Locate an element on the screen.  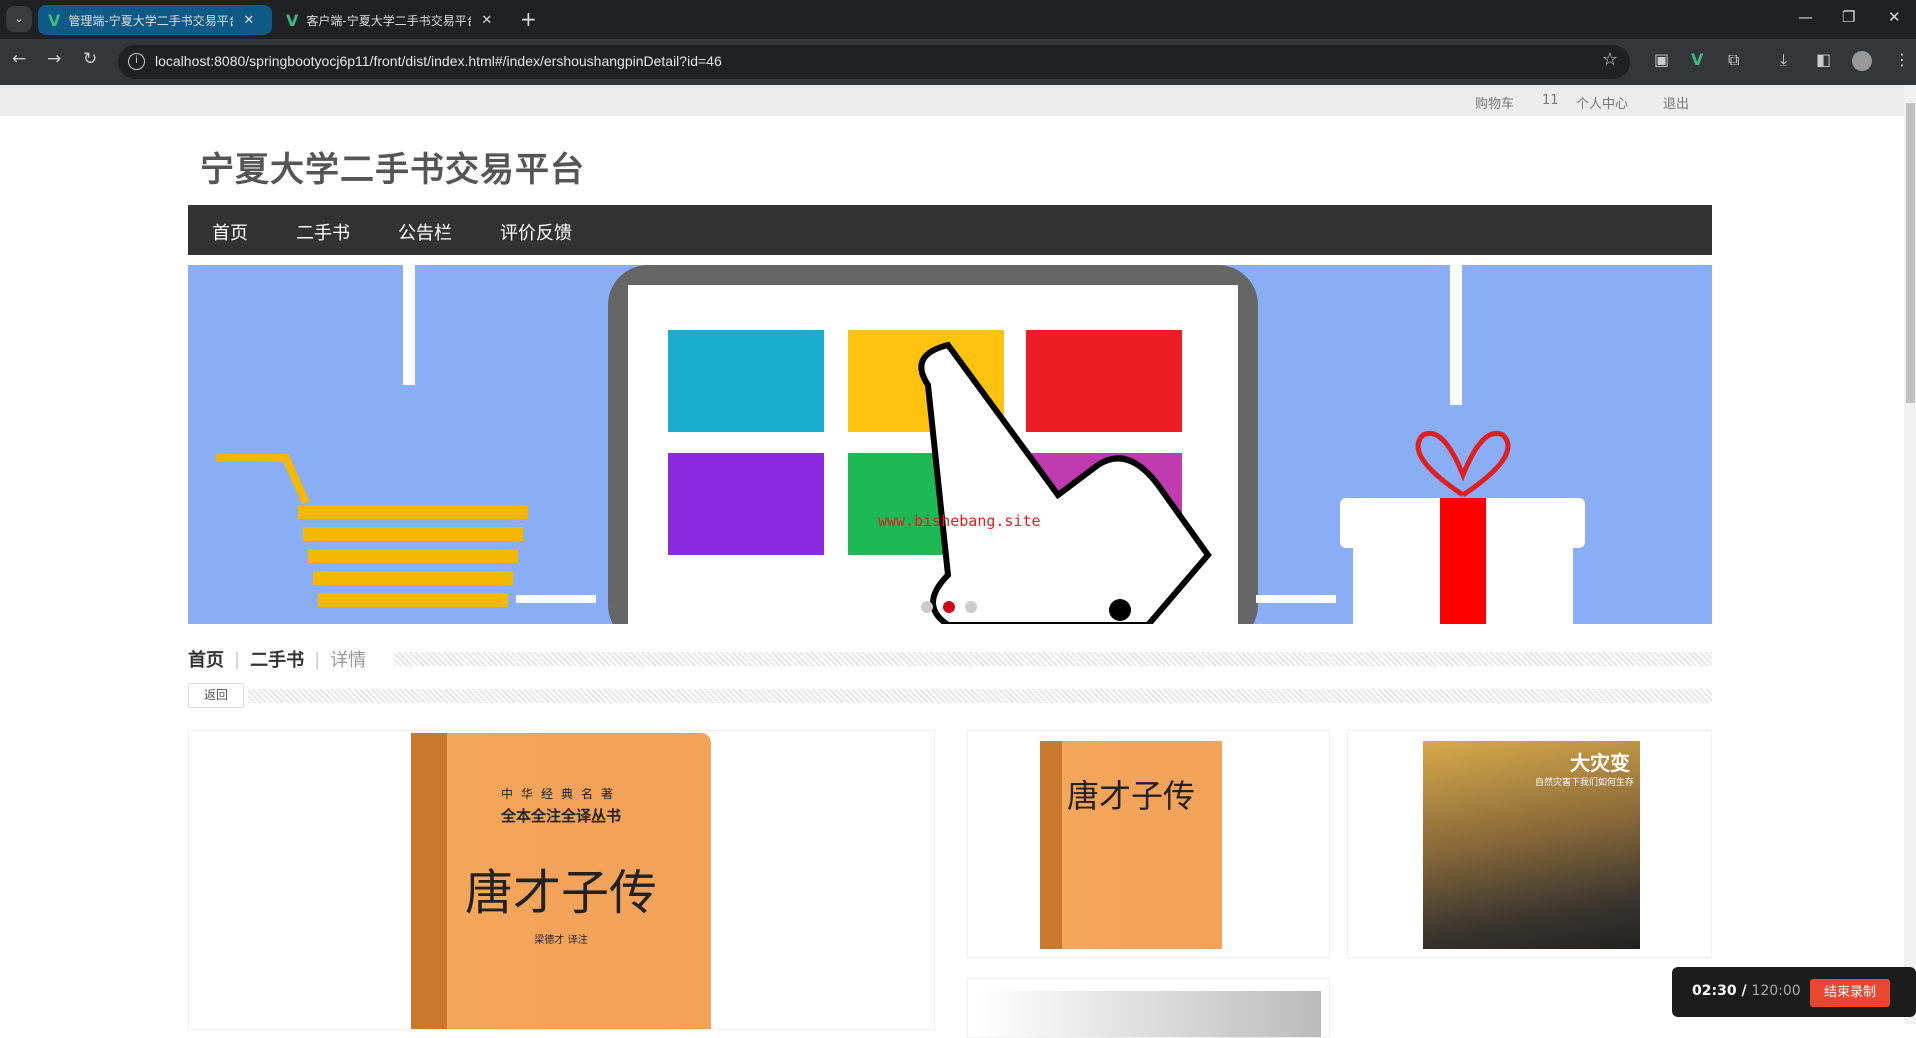
extension-icon: ▣ is located at coordinates (1661, 59).